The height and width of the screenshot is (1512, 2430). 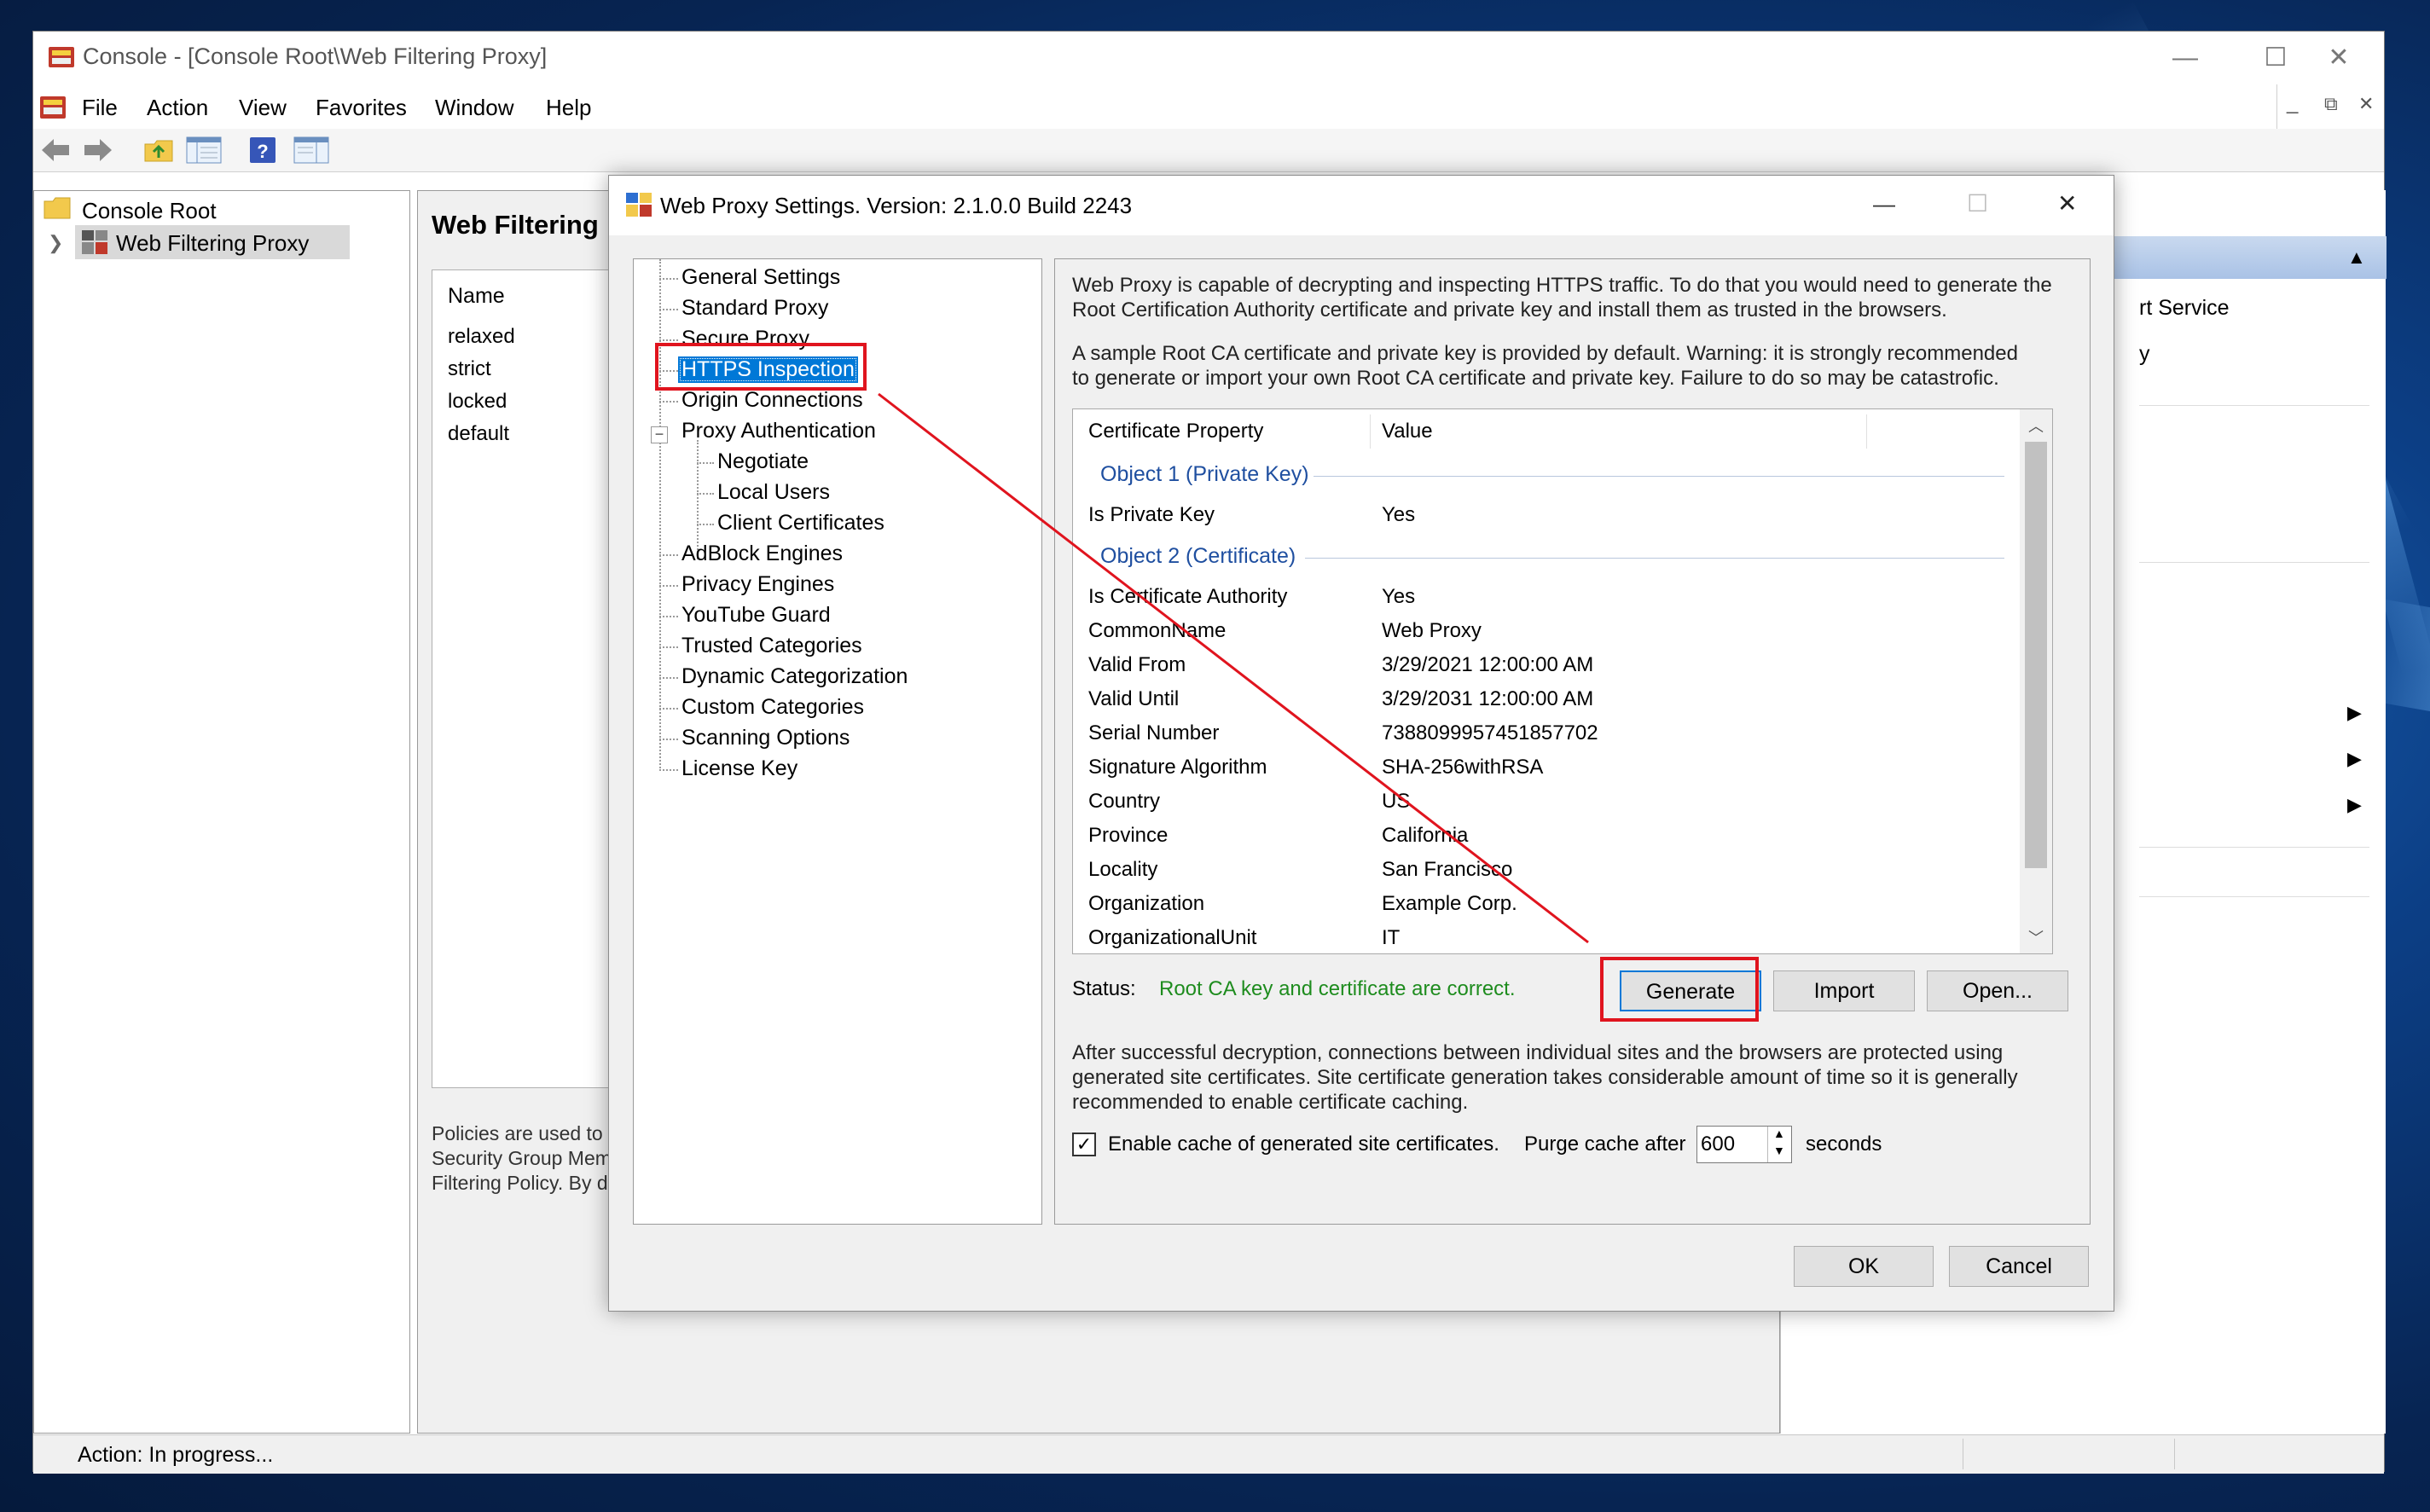 What do you see at coordinates (1233, 668) in the screenshot?
I see `annotation-arrow` at bounding box center [1233, 668].